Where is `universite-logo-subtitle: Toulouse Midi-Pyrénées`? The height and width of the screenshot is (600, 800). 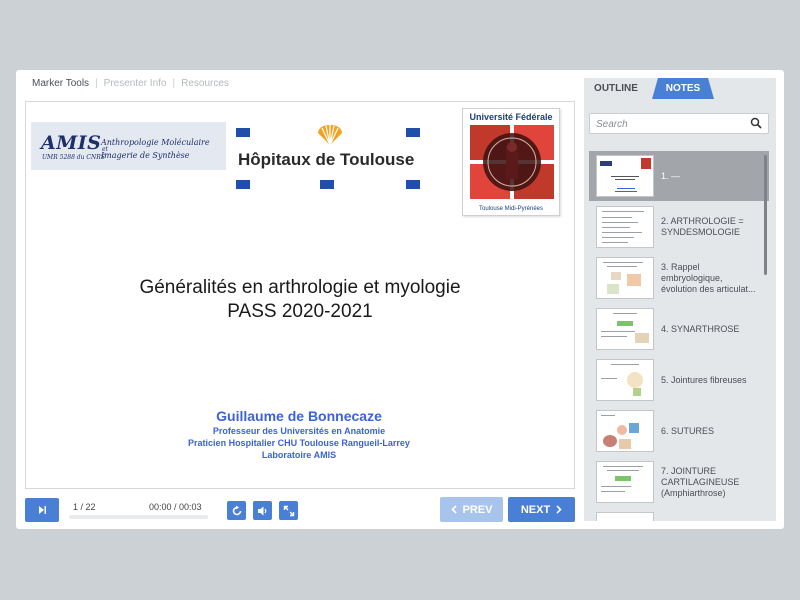 universite-logo-subtitle: Toulouse Midi-Pyrénées is located at coordinates (511, 209).